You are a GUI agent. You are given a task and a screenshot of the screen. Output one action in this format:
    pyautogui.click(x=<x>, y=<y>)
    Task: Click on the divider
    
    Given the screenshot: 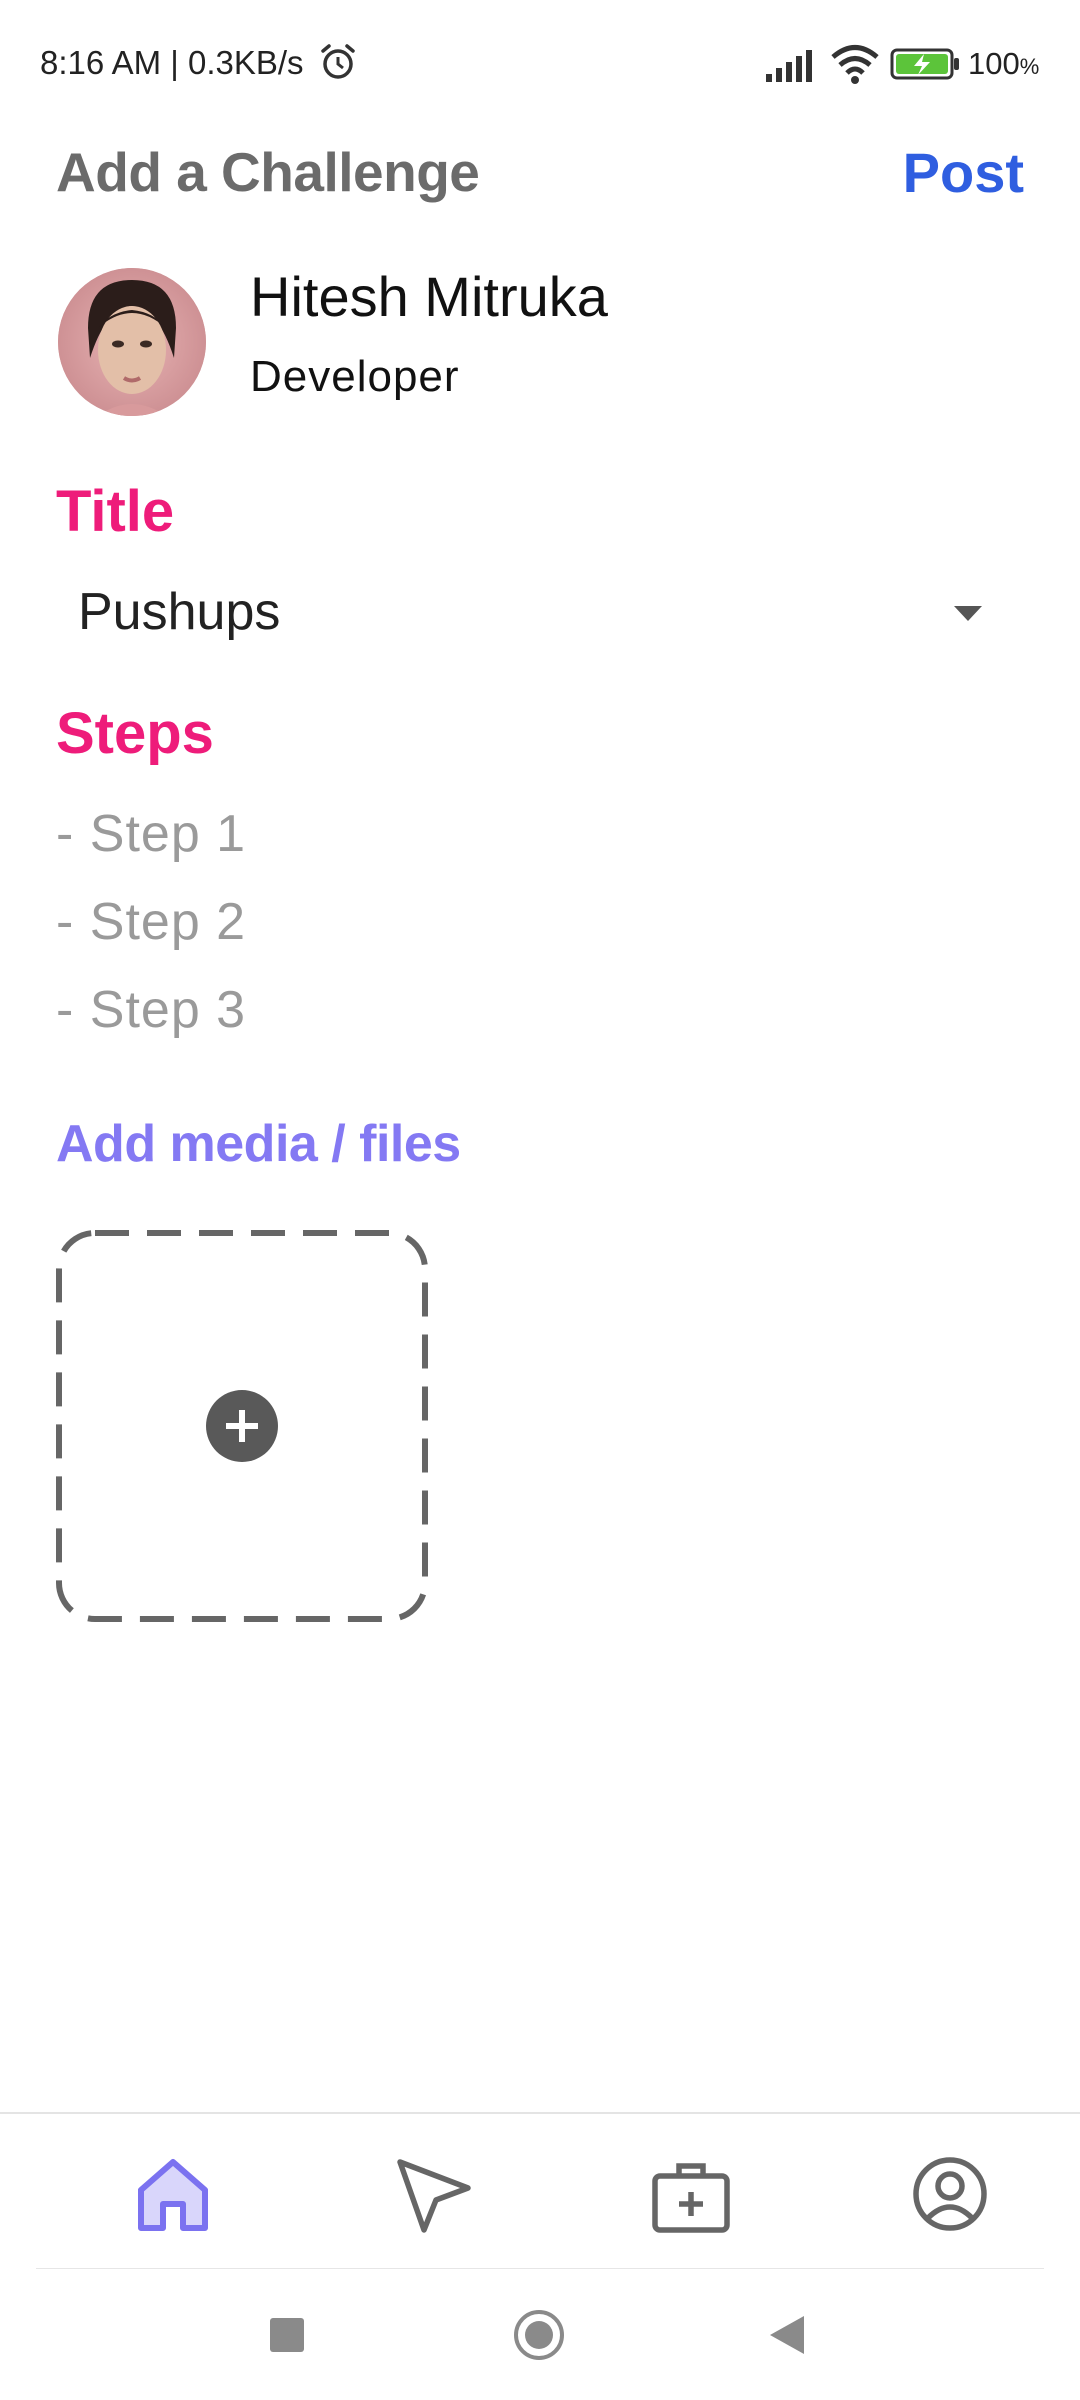 What is the action you would take?
    pyautogui.click(x=540, y=2268)
    